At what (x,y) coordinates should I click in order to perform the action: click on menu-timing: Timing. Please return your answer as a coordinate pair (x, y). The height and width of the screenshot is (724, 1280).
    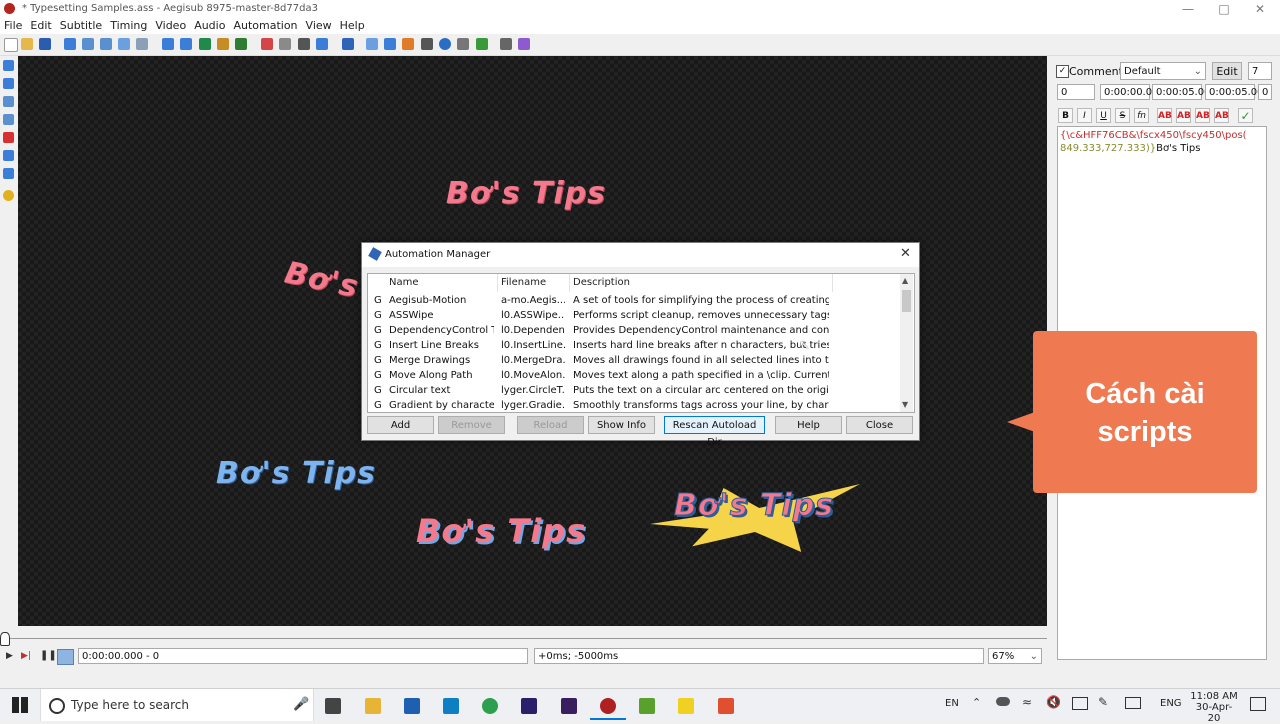
    Looking at the image, I should click on (128, 26).